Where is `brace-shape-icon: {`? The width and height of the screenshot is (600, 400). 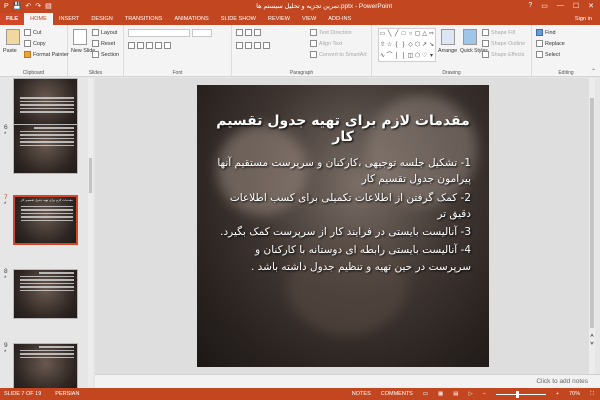 brace-shape-icon: { is located at coordinates (396, 45).